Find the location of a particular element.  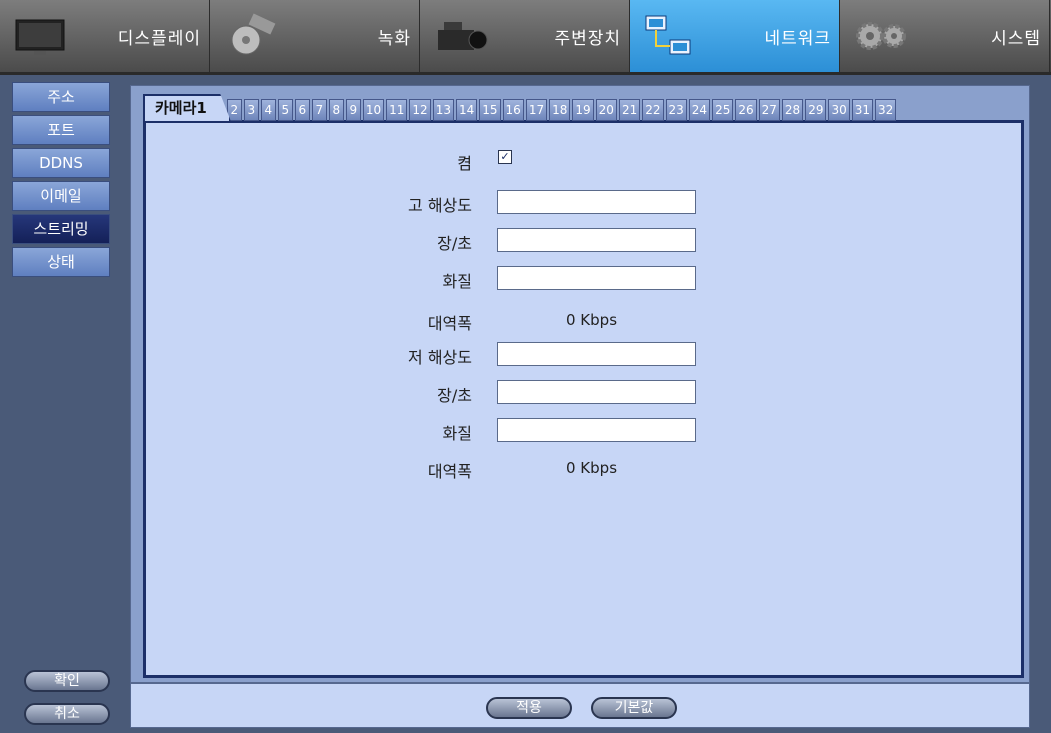

sidebar-item-port: 포트 is located at coordinates (61, 130).